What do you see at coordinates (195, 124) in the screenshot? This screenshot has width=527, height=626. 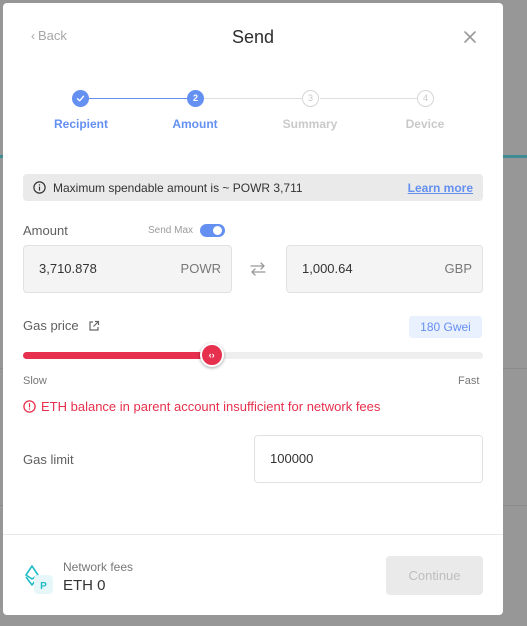 I see `step-label-amount: Amount` at bounding box center [195, 124].